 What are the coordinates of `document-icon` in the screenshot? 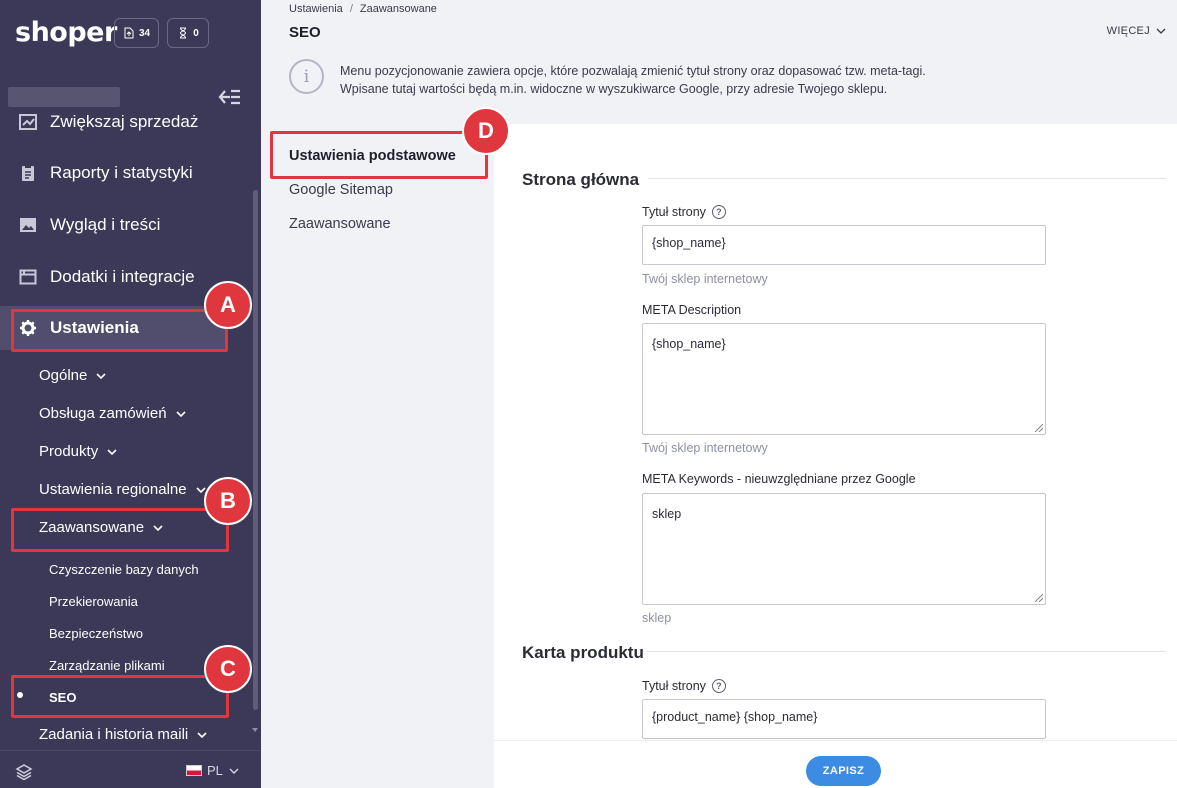 It's located at (129, 33).